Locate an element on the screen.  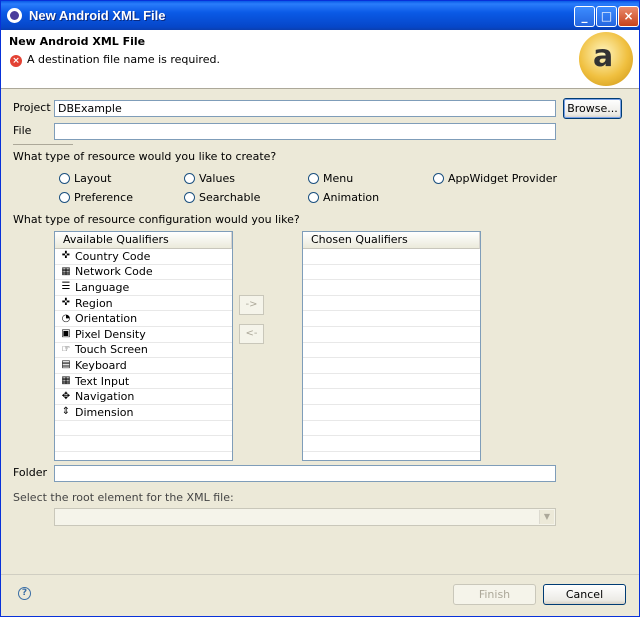
folder-input is located at coordinates (305, 473).